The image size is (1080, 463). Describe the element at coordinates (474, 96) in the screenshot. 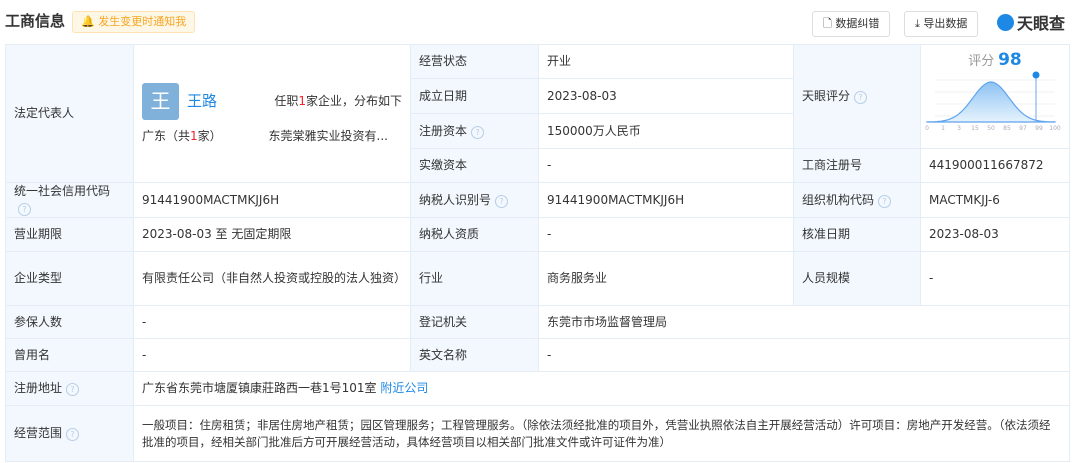

I see `founded-label: 成立日期` at that location.